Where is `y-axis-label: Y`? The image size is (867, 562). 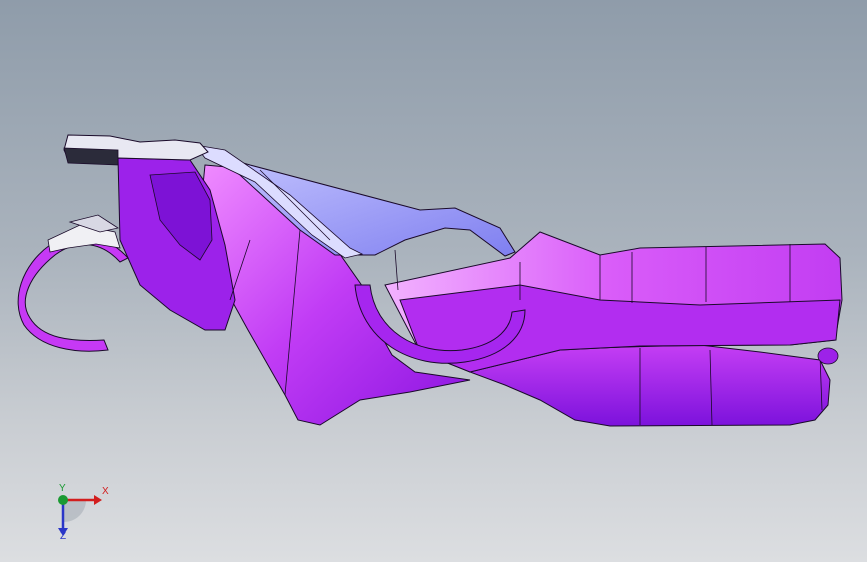
y-axis-label: Y is located at coordinates (62, 488).